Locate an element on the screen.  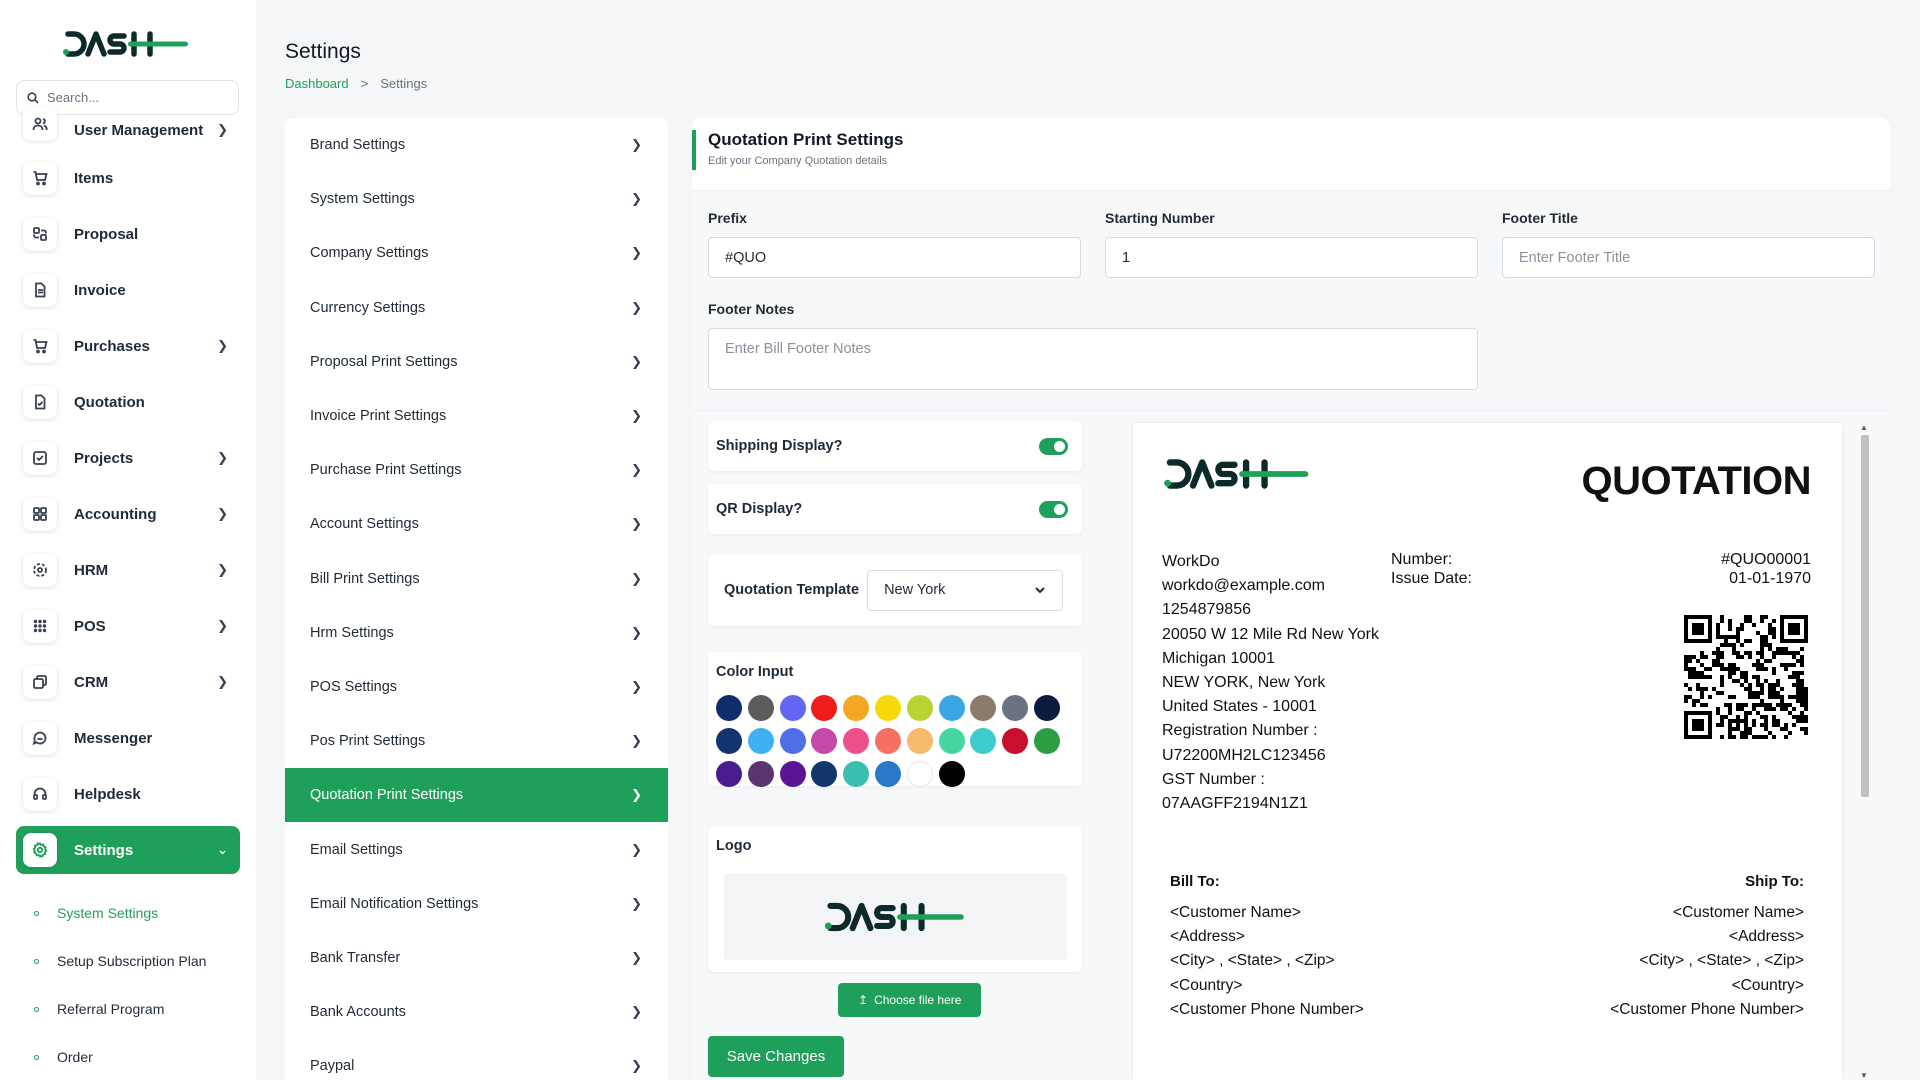
settings-menu-item: Paypal ❯ is located at coordinates (476, 1059).